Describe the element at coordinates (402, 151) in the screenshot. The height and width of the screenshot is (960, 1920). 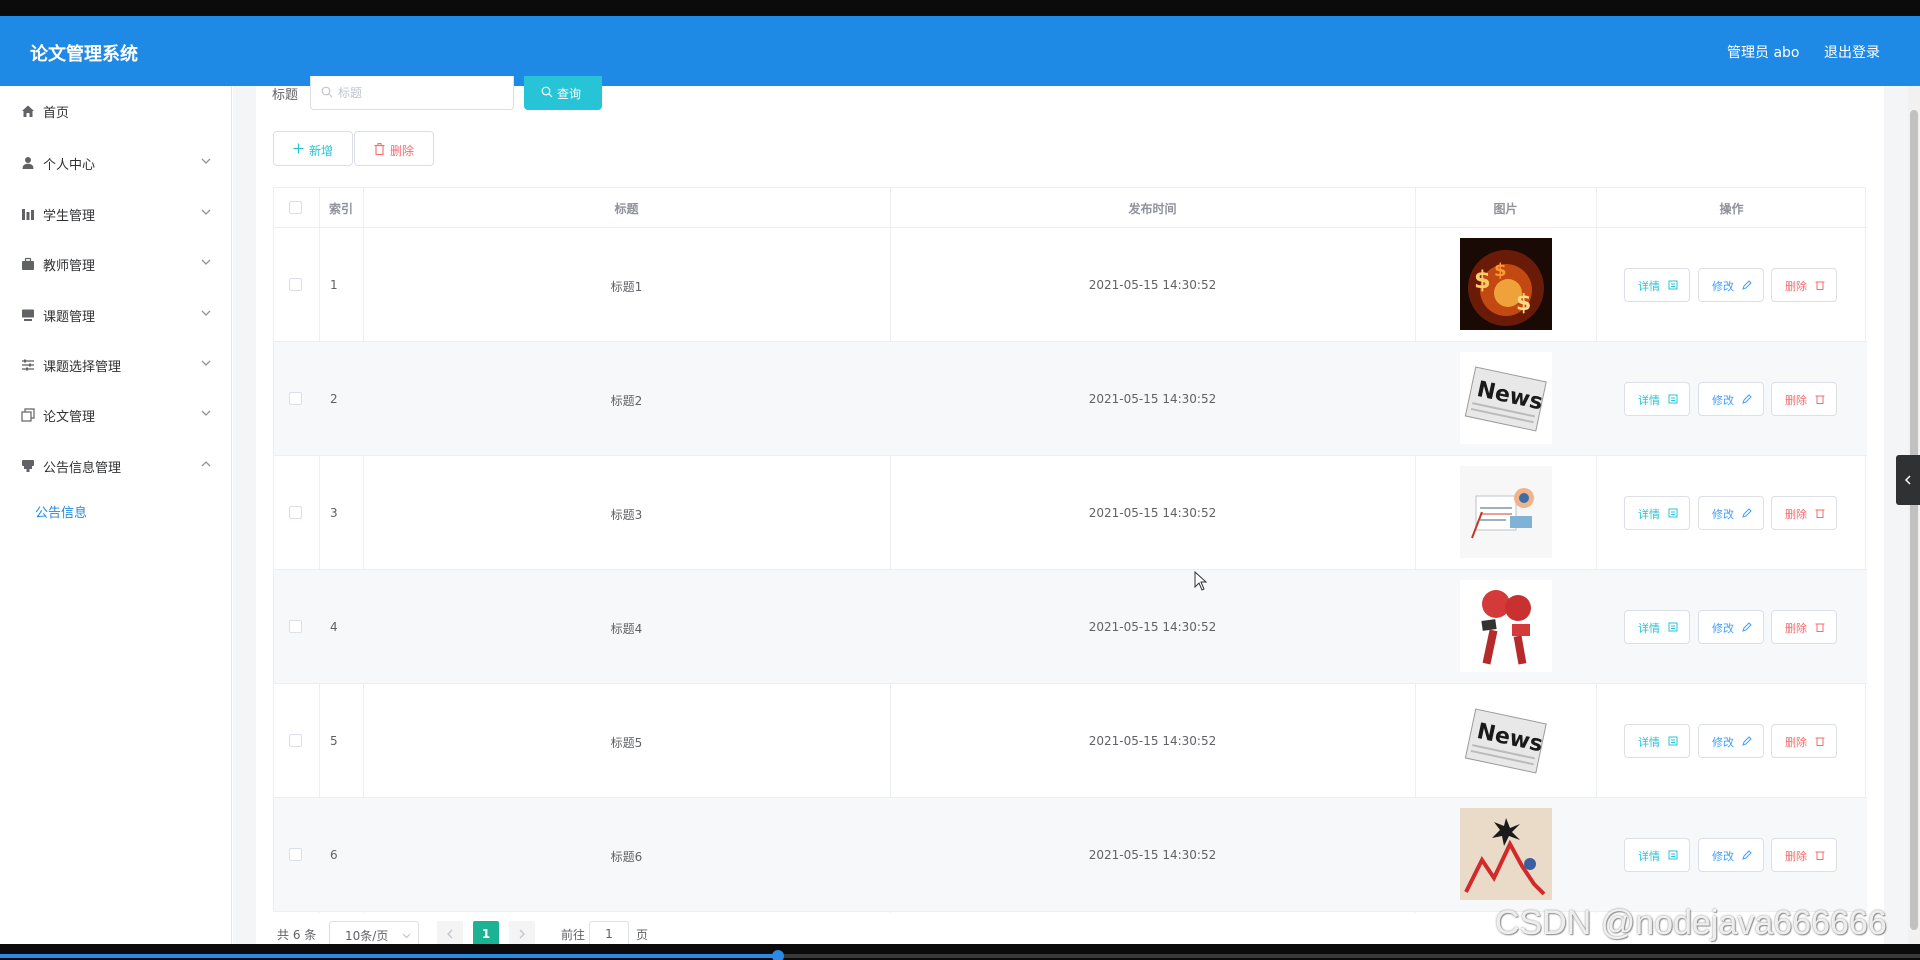
I see `batch-delete-button-label: 删除` at that location.